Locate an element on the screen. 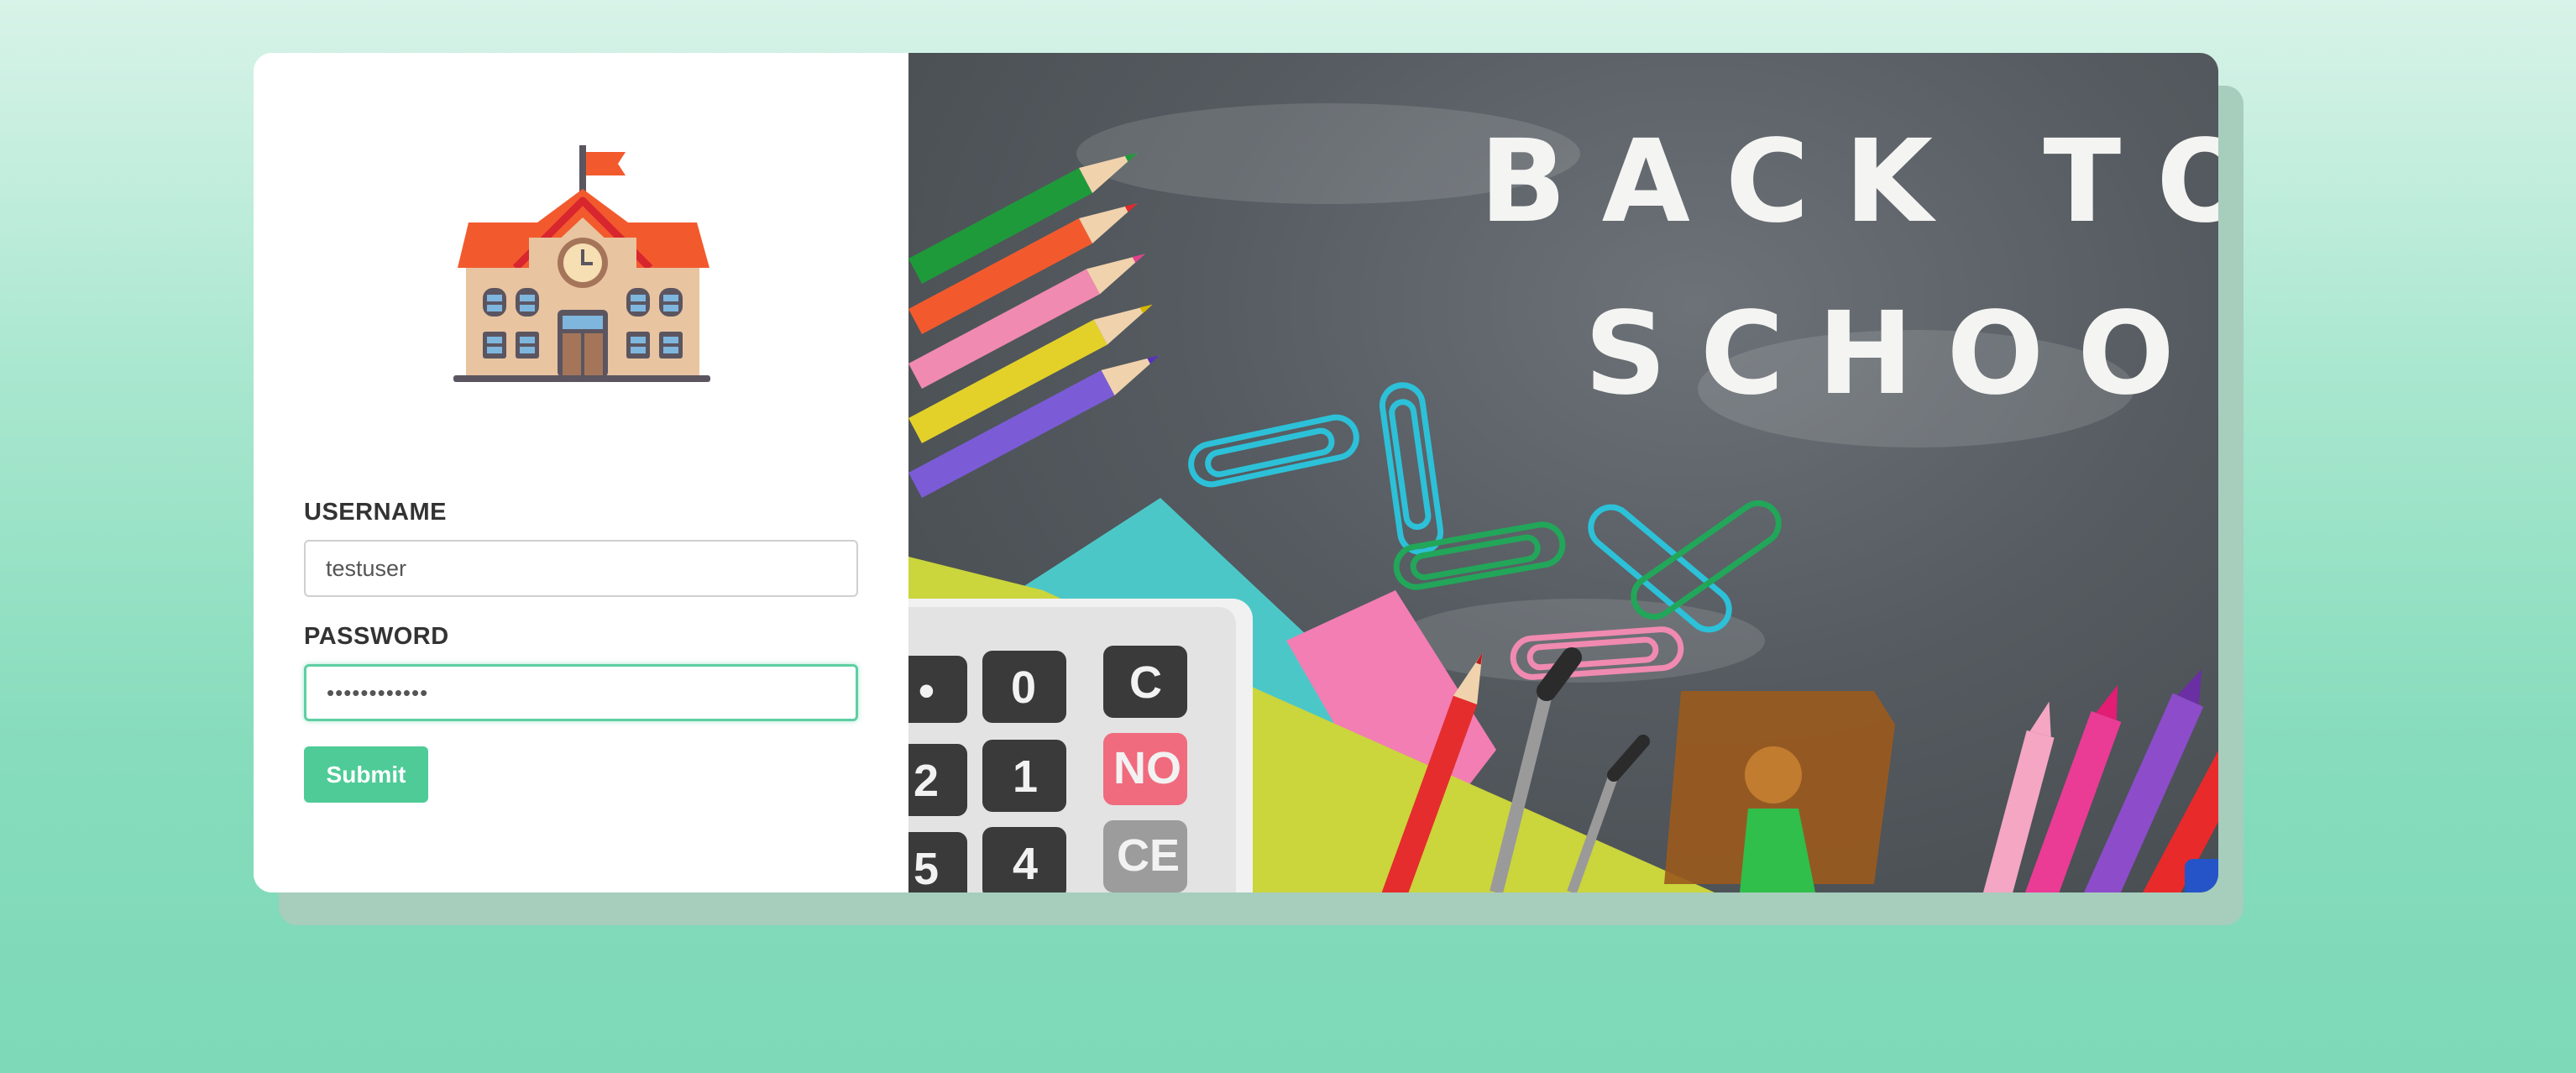  calc-key-5: 5 is located at coordinates (927, 868).